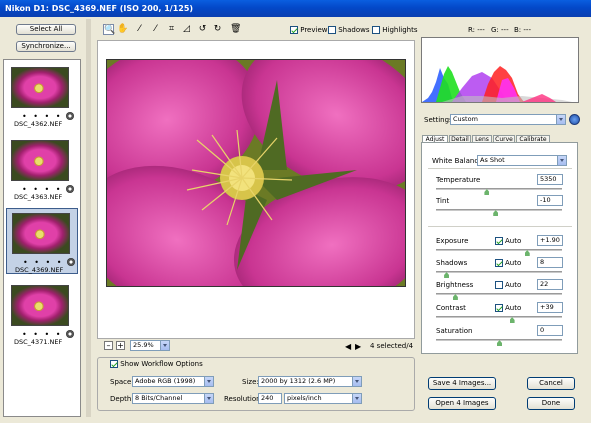 This screenshot has height=423, width=591. What do you see at coordinates (550, 284) in the screenshot?
I see `slider-value-input: 22` at bounding box center [550, 284].